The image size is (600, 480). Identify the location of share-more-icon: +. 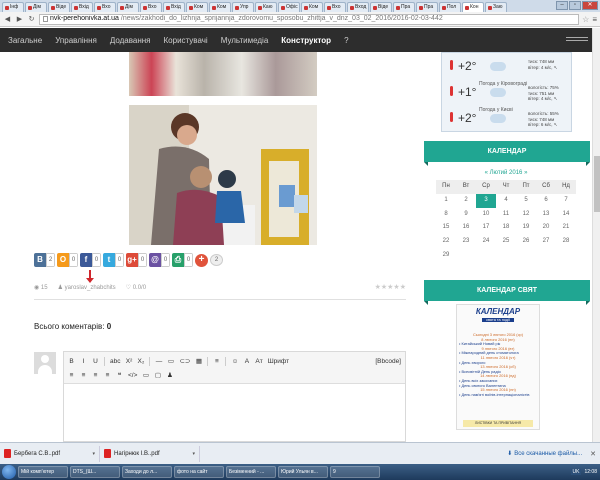
(201, 260).